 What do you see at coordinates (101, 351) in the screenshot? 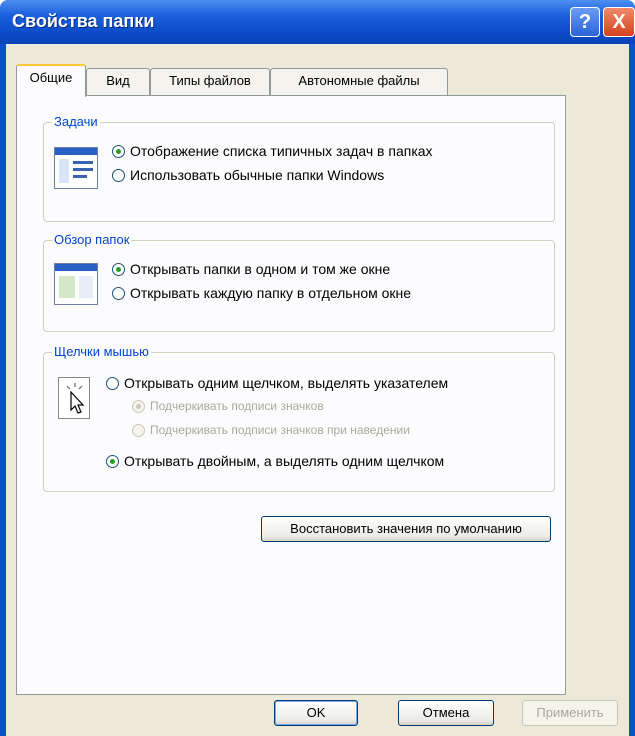
I see `group-clicks-label: Щелчки мышью` at bounding box center [101, 351].